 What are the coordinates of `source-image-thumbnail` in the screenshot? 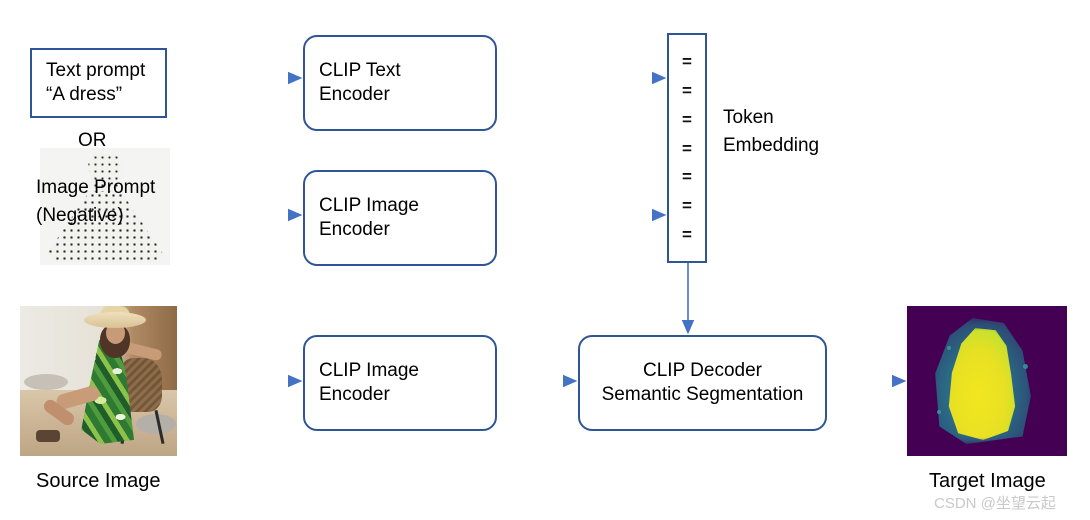 It's located at (98, 381).